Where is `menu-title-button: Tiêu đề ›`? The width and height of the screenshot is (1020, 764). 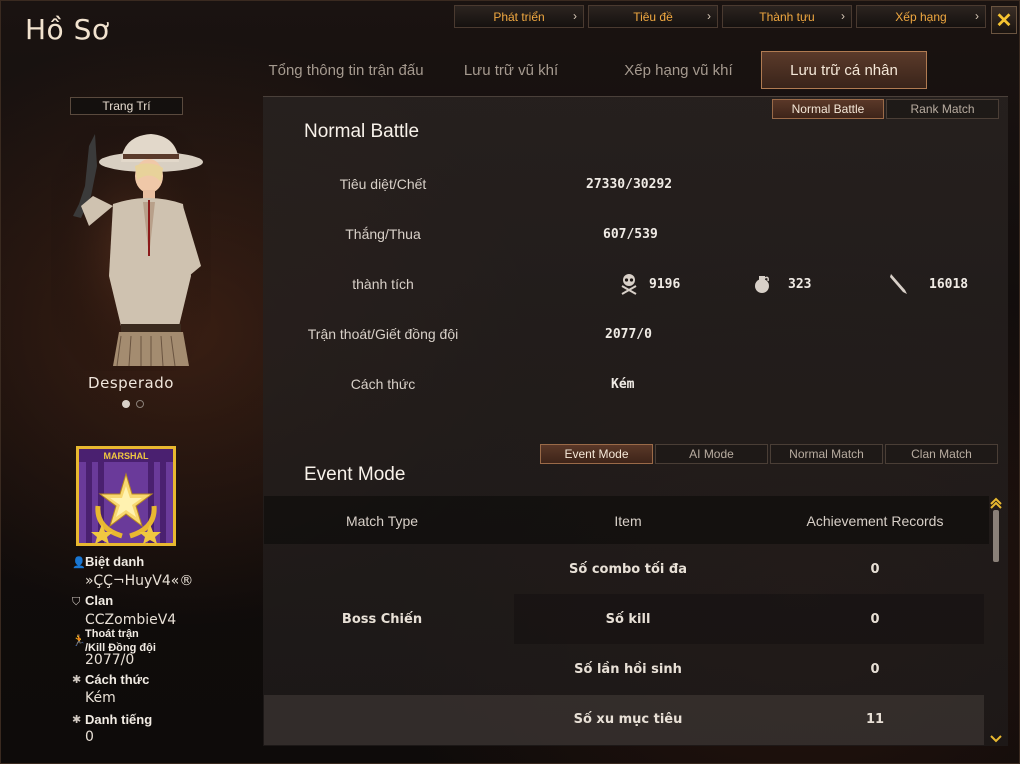 menu-title-button: Tiêu đề › is located at coordinates (653, 16).